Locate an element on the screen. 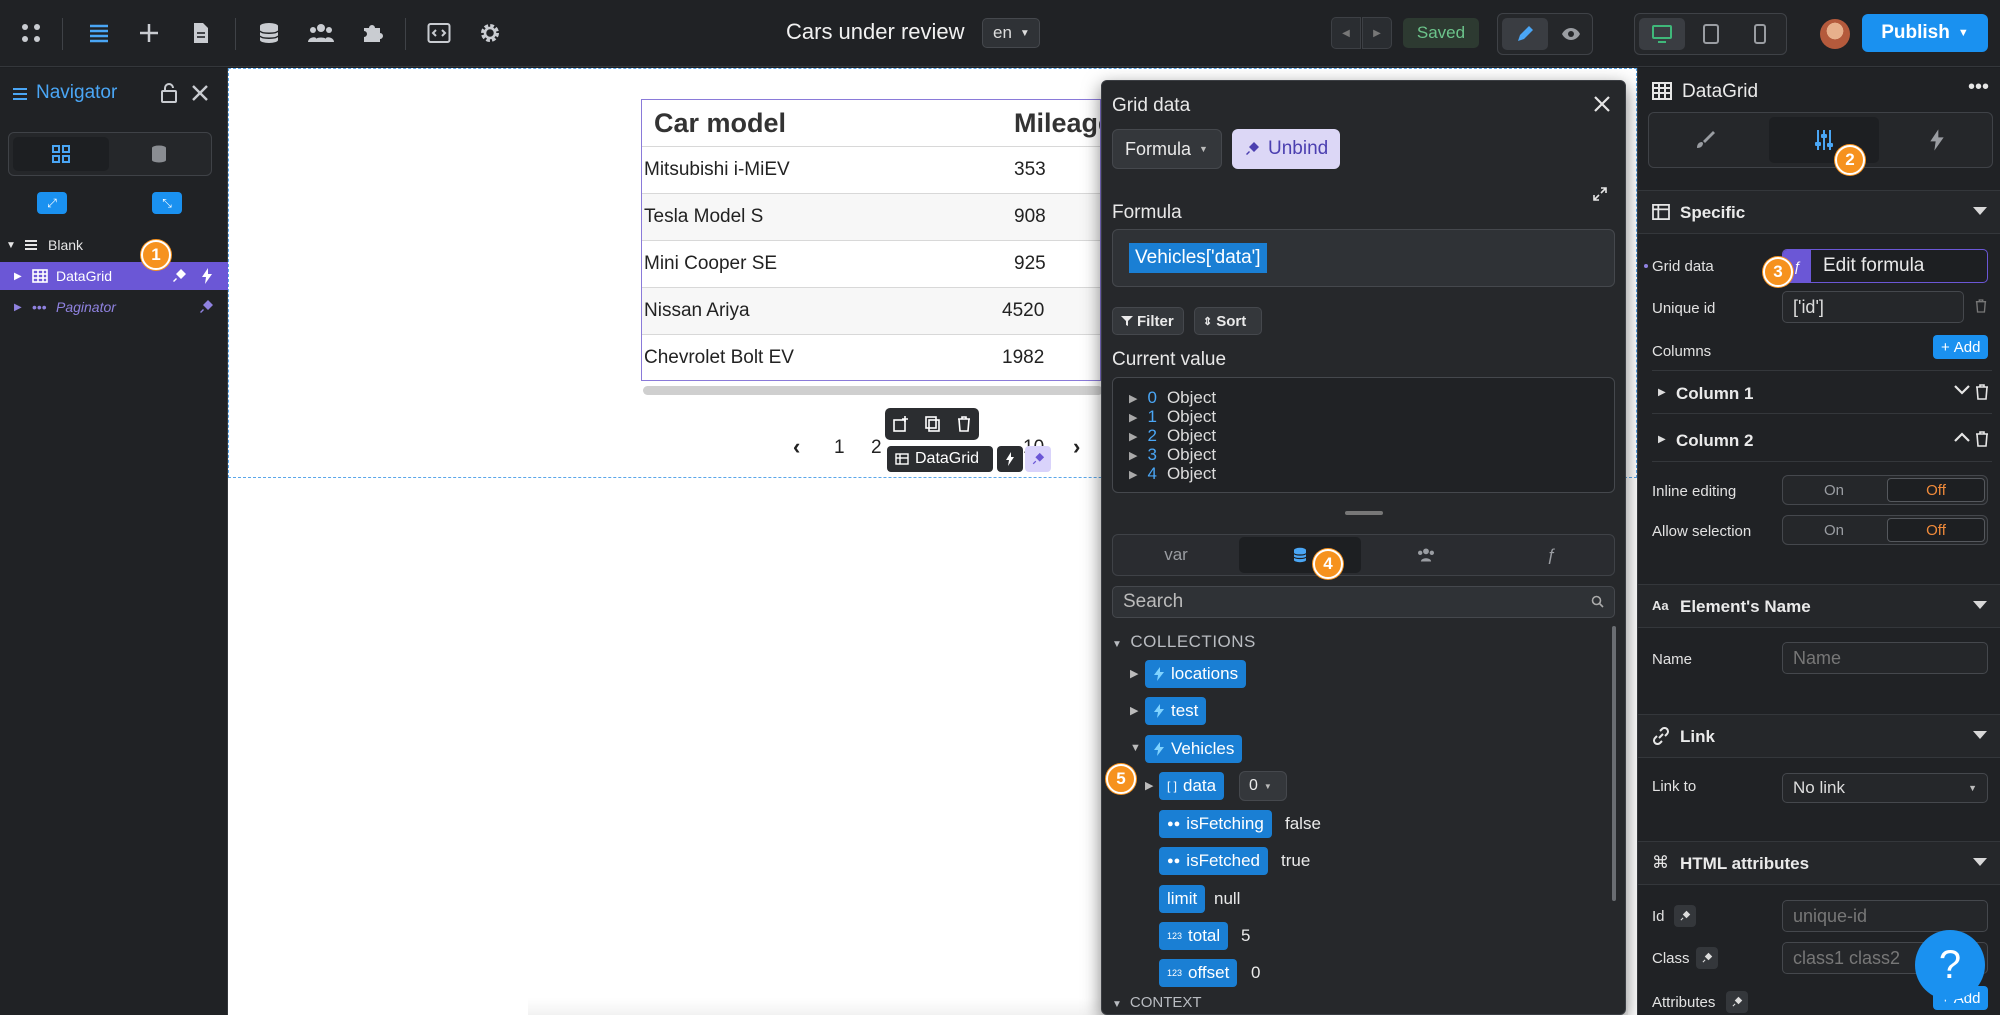 The width and height of the screenshot is (2000, 1015). layers-list-icon is located at coordinates (99, 33).